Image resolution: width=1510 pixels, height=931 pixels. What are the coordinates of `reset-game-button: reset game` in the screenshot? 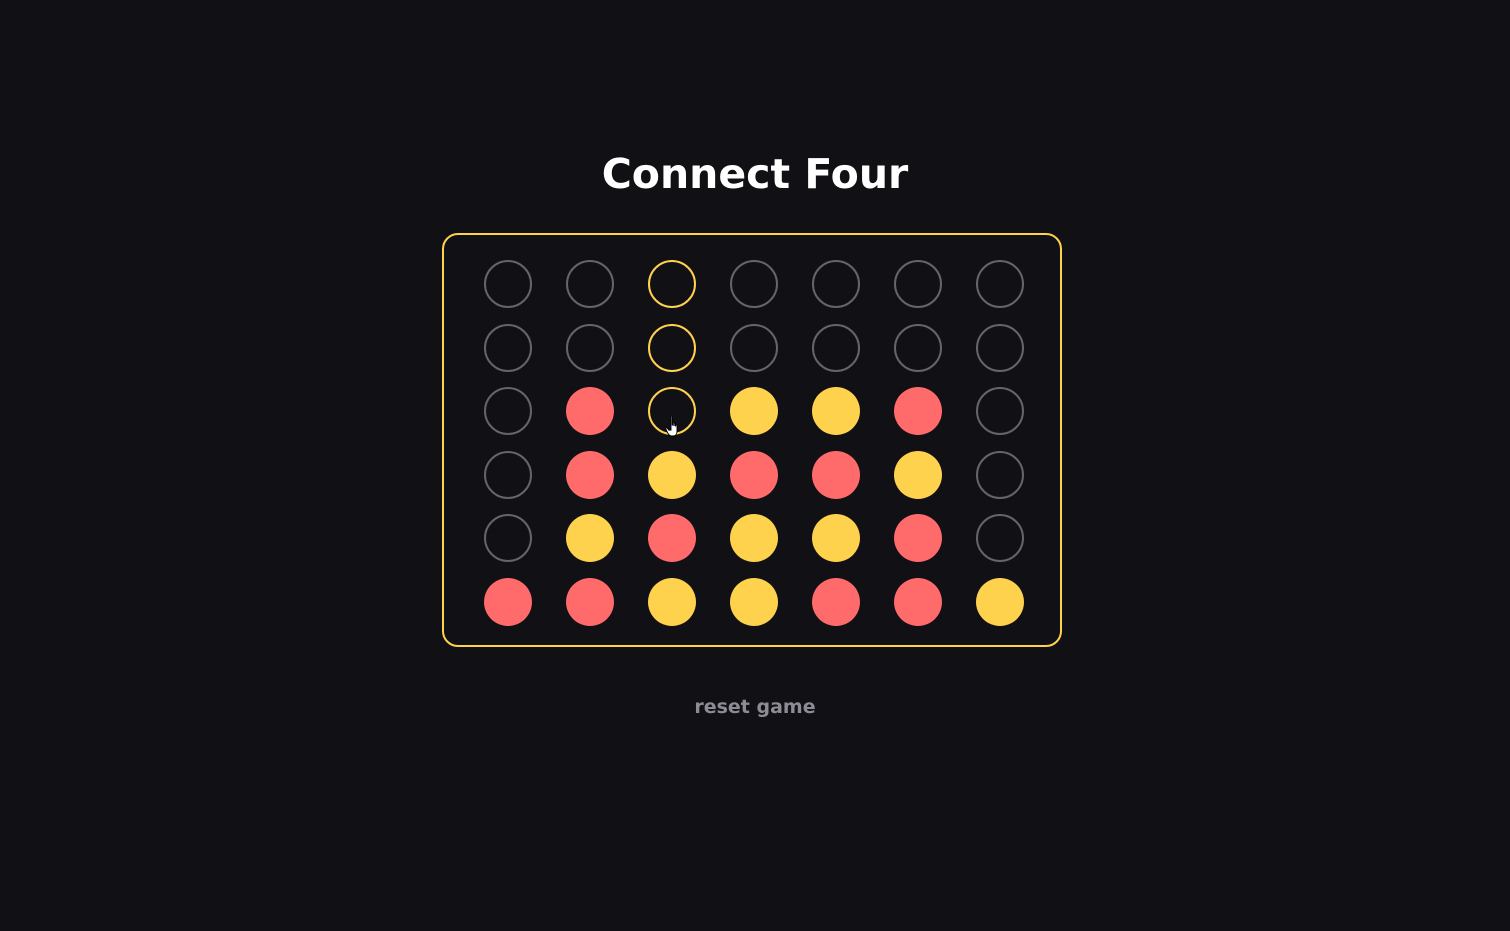 It's located at (755, 707).